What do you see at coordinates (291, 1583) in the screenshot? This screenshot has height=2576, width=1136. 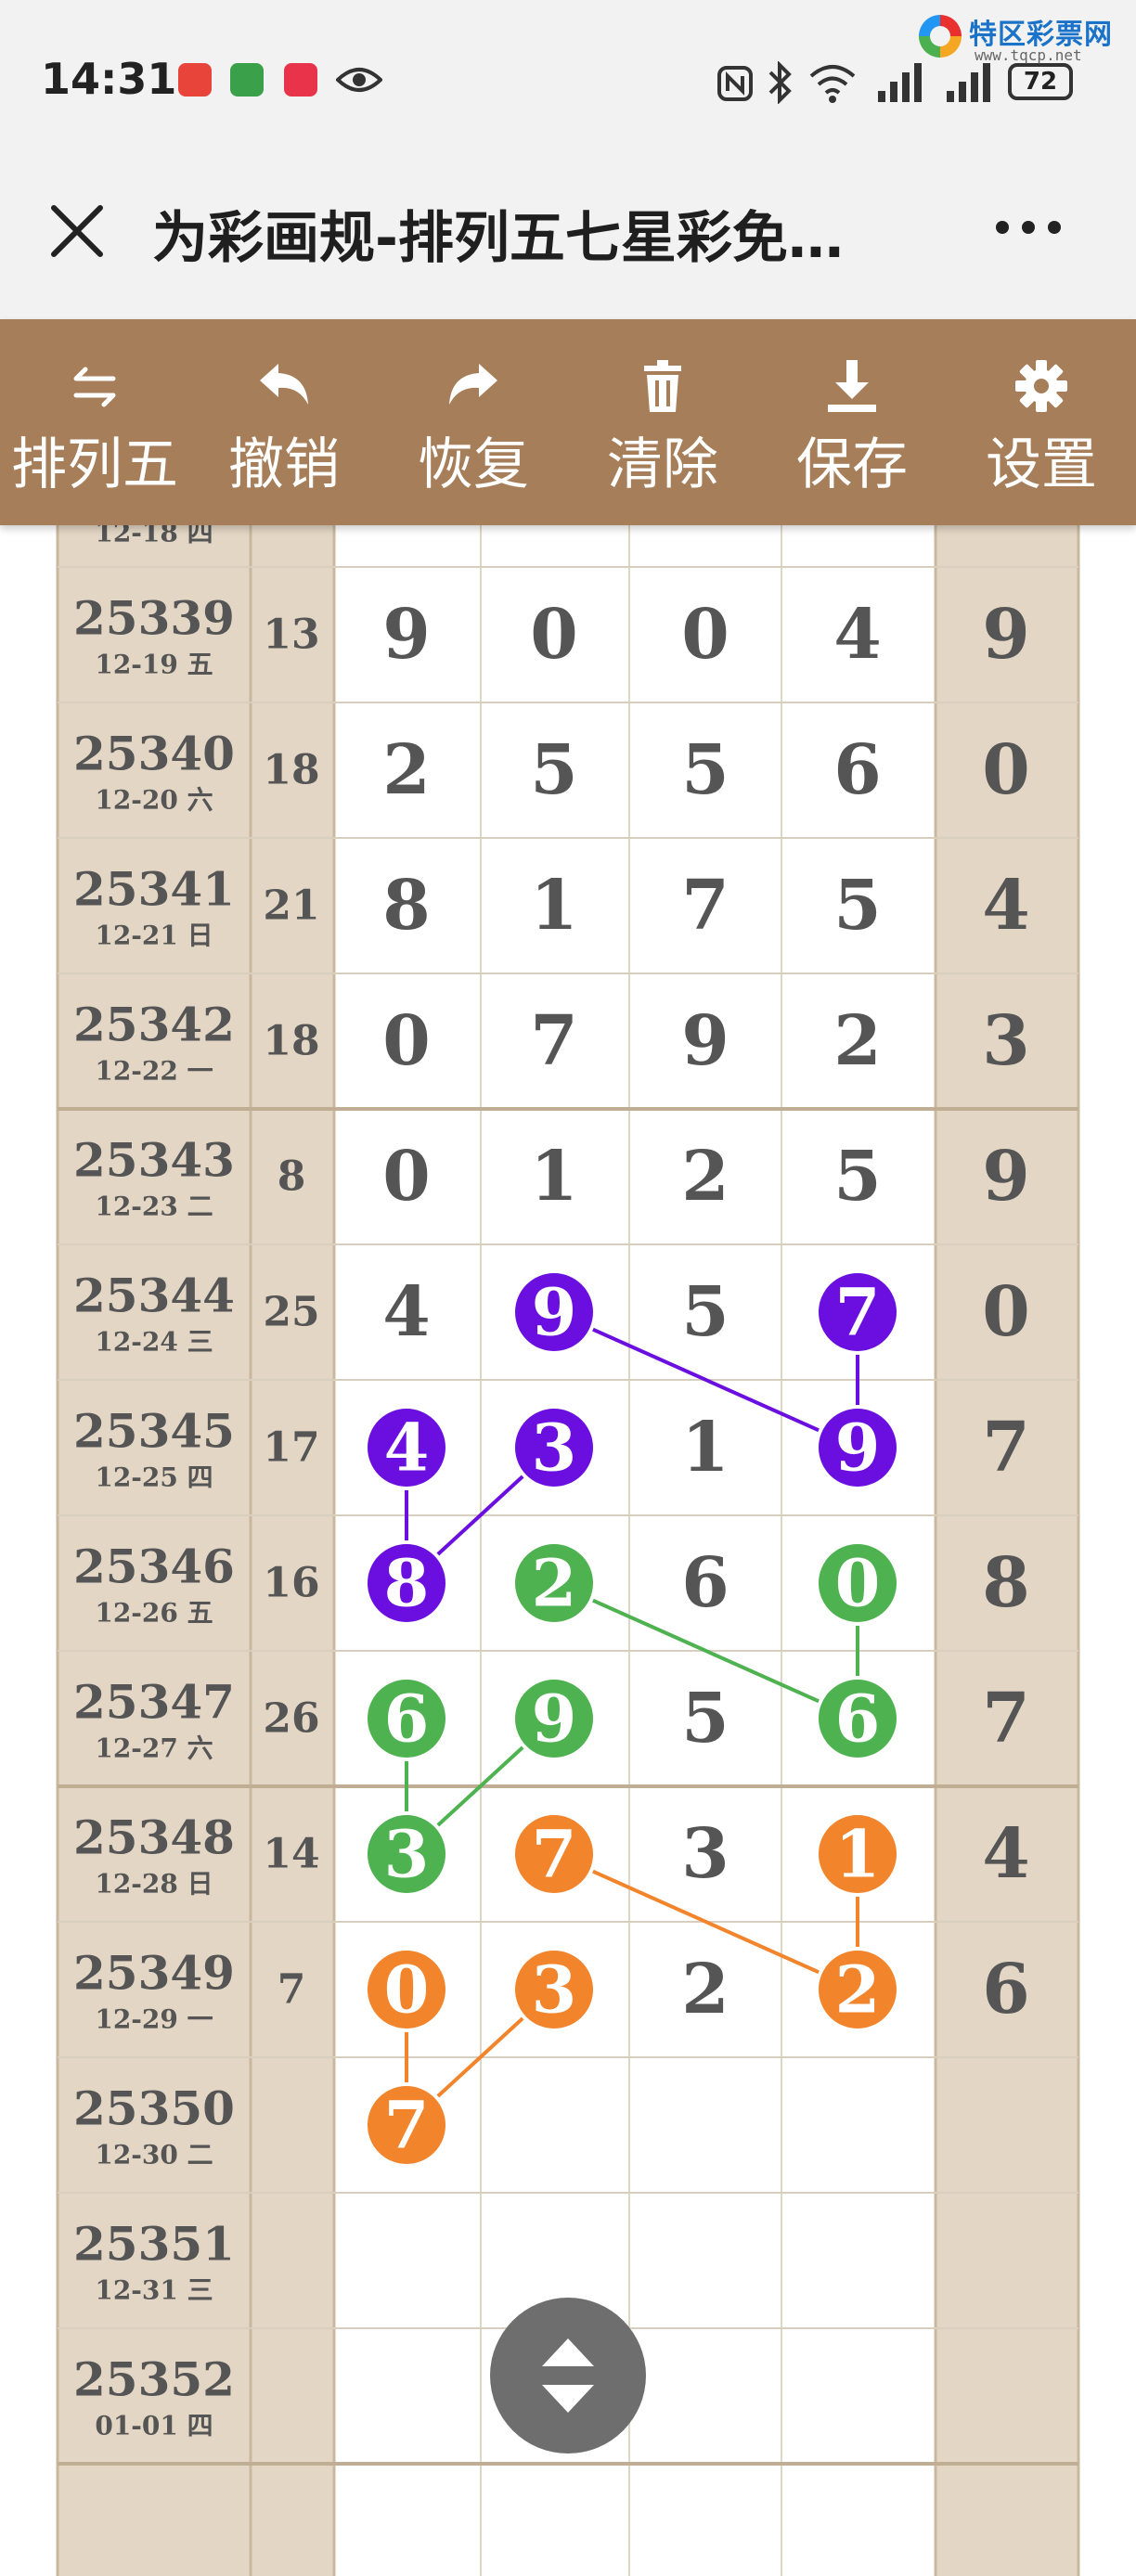 I see `digit-sum: 16` at bounding box center [291, 1583].